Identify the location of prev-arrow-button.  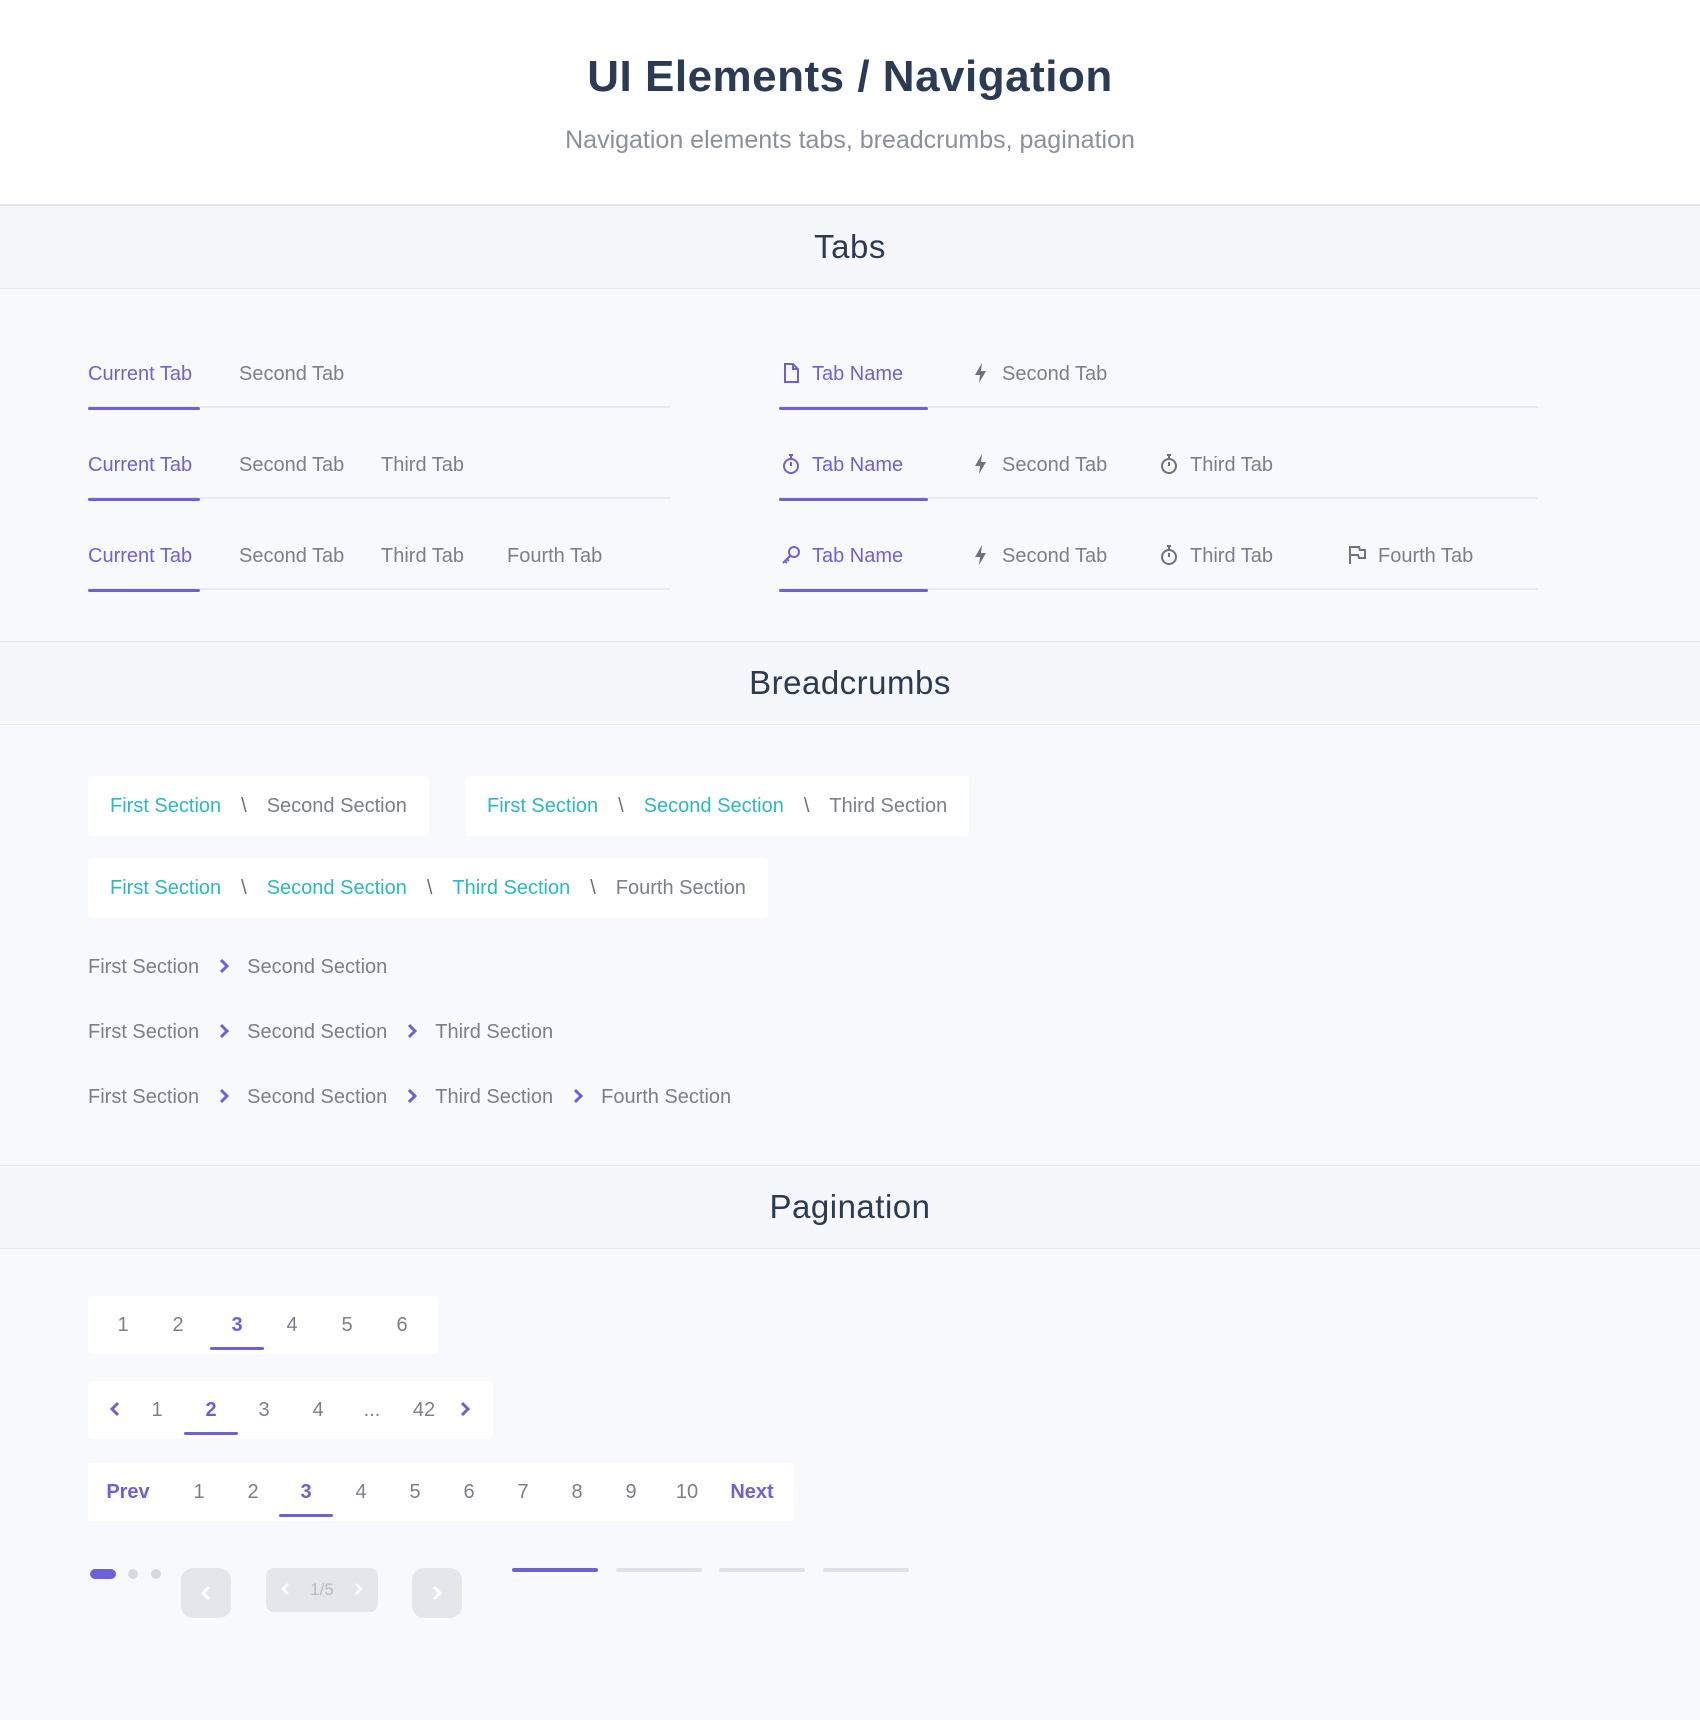
(206, 1593).